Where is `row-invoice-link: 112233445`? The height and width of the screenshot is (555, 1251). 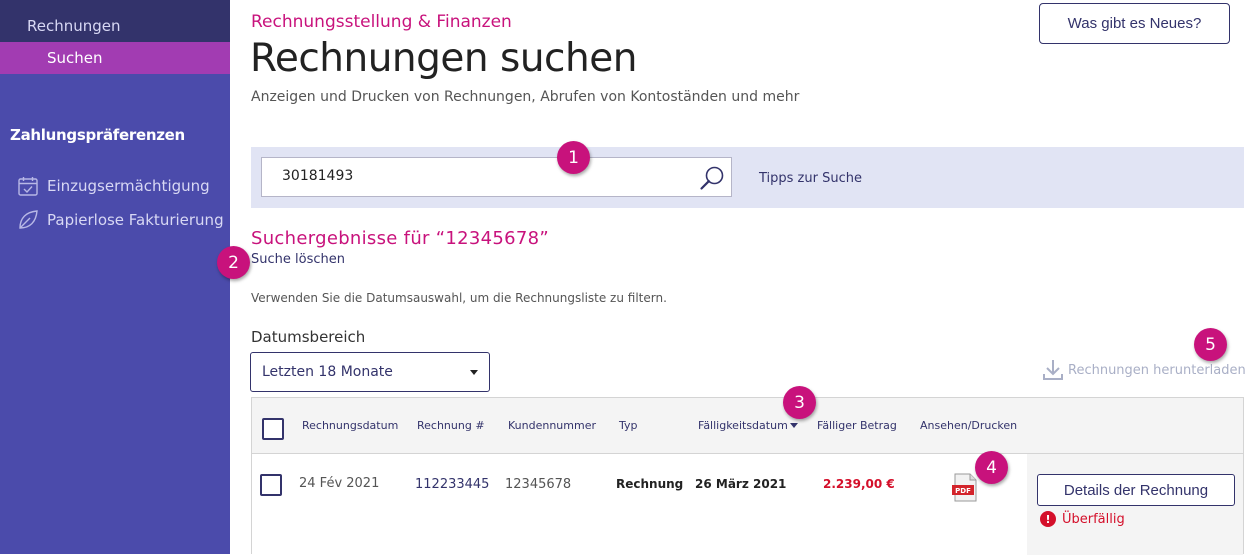 row-invoice-link: 112233445 is located at coordinates (452, 484).